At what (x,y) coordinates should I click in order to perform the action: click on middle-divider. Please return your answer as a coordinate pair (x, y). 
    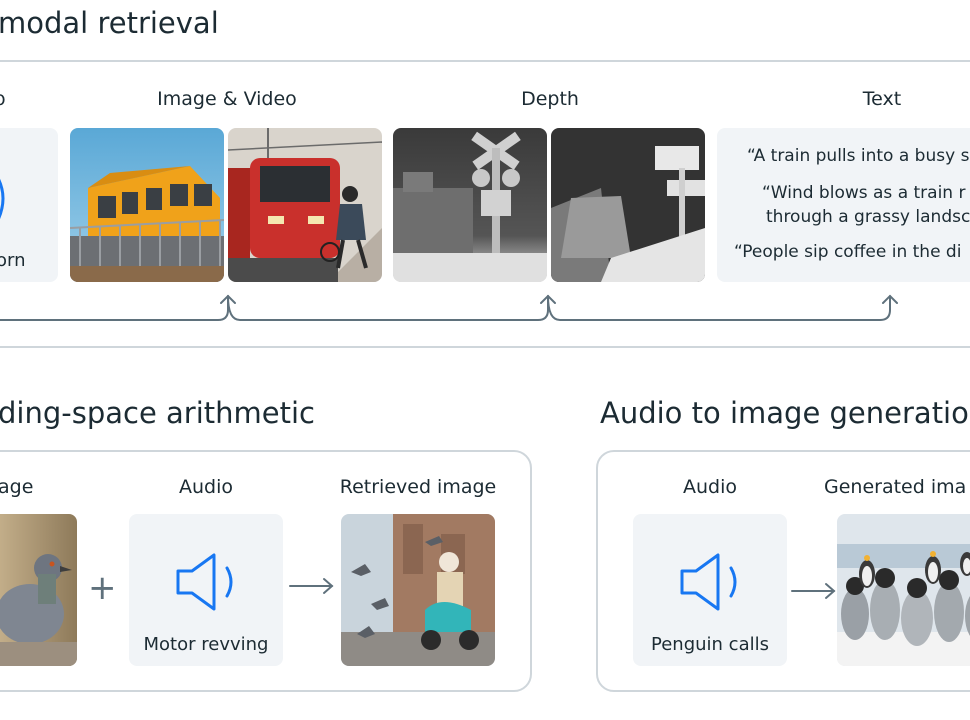
    Looking at the image, I should click on (485, 347).